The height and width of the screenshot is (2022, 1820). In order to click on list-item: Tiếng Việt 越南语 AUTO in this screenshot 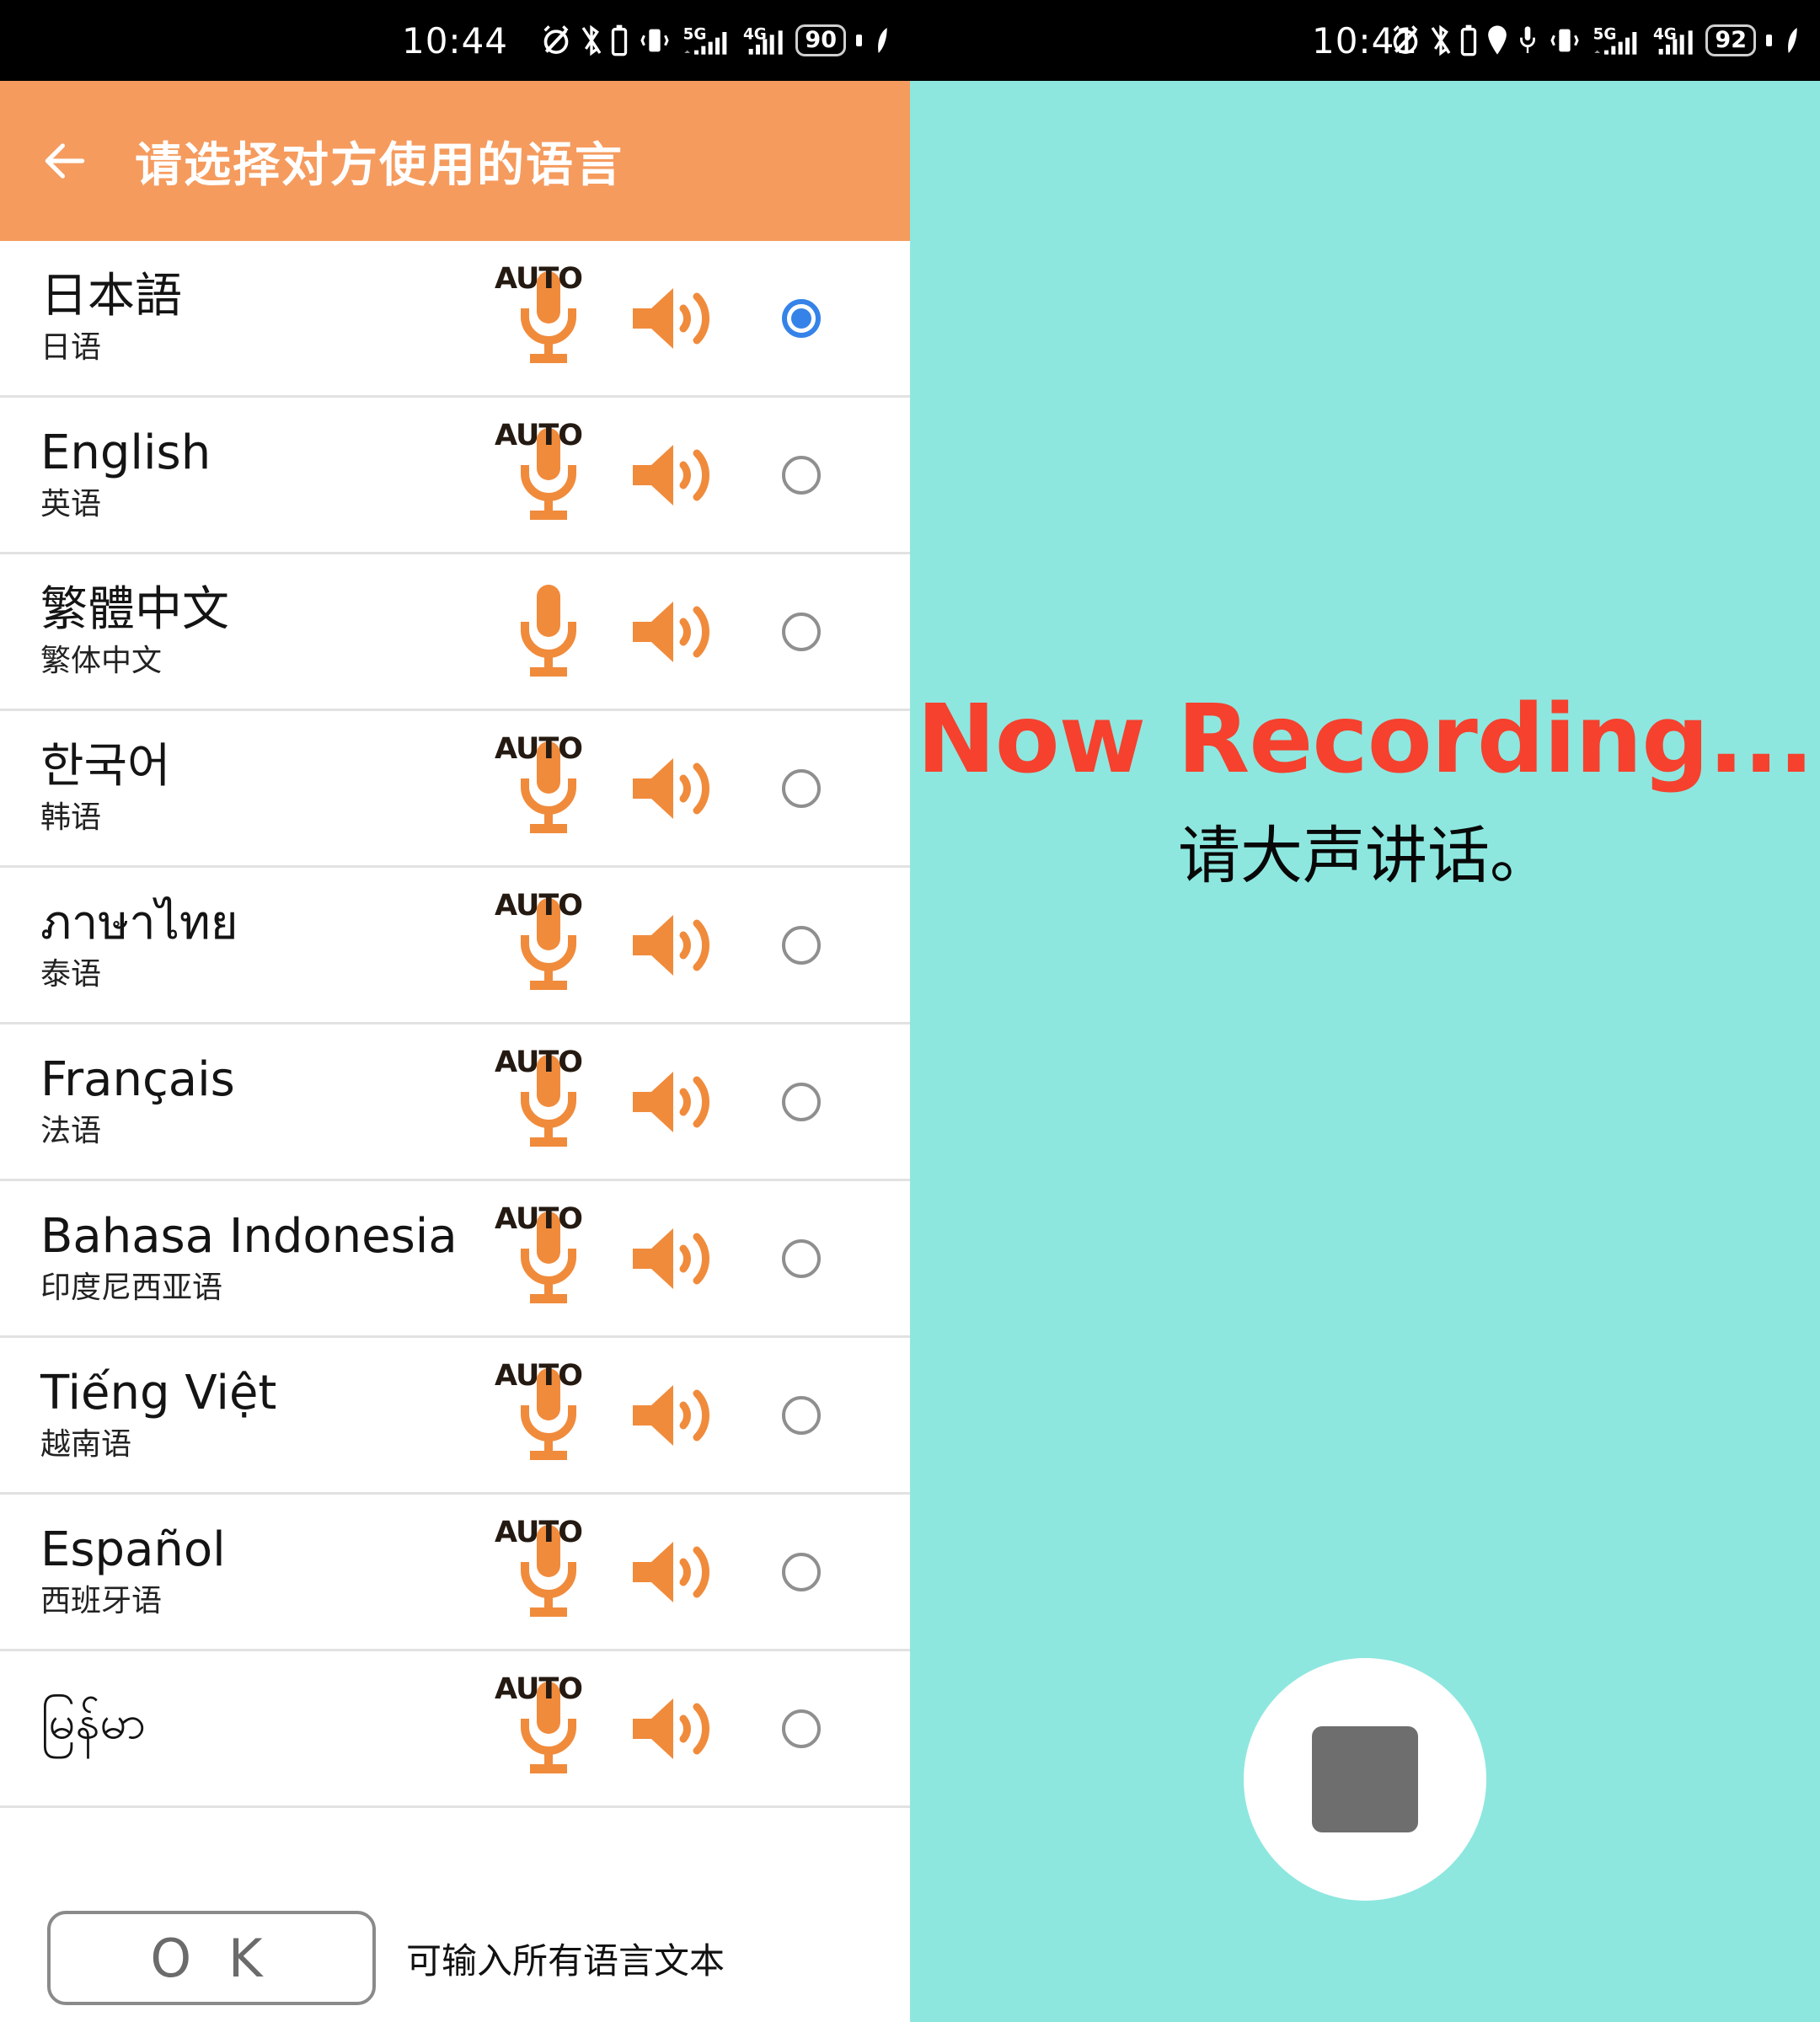, I will do `click(455, 1416)`.